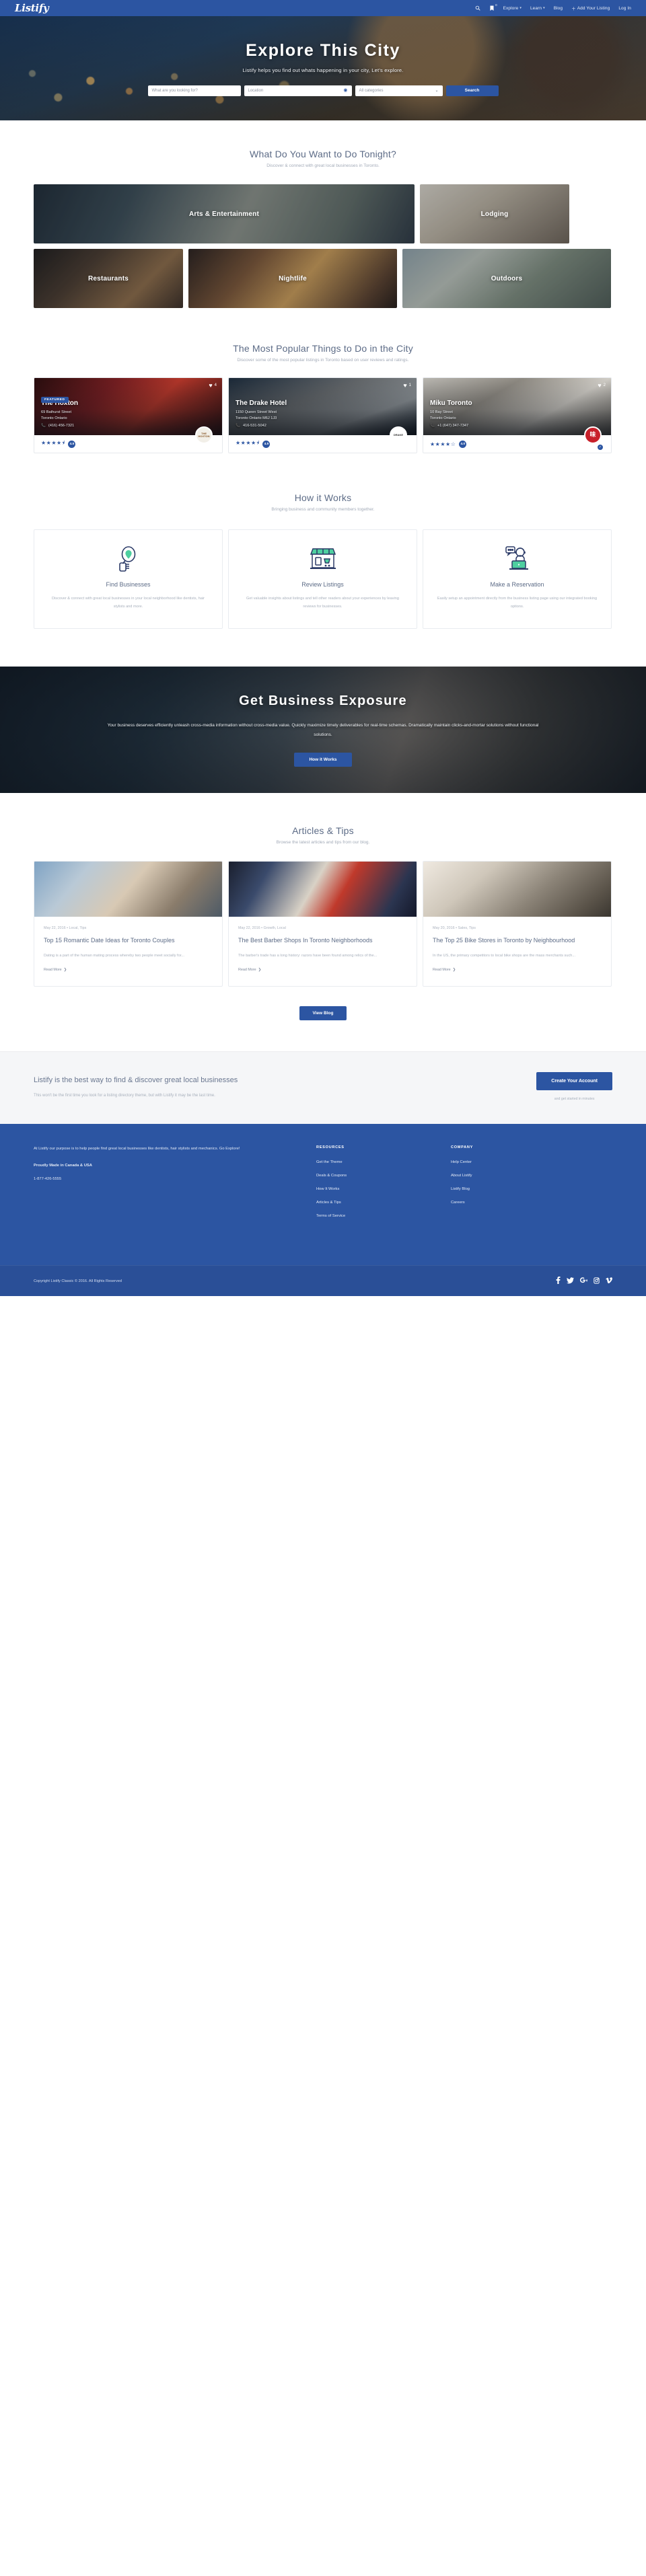 The width and height of the screenshot is (646, 2576). What do you see at coordinates (345, 90) in the screenshot?
I see `geolocate-icon: ◉` at bounding box center [345, 90].